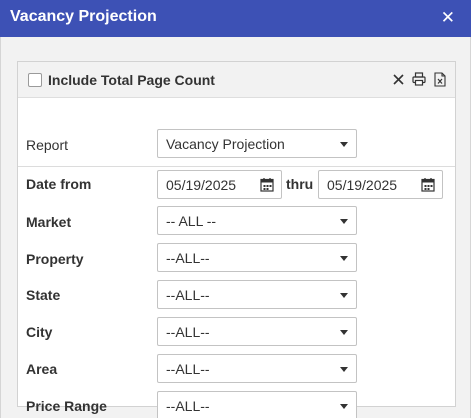  Describe the element at coordinates (257, 294) in the screenshot. I see `state-select: --ALL--` at that location.